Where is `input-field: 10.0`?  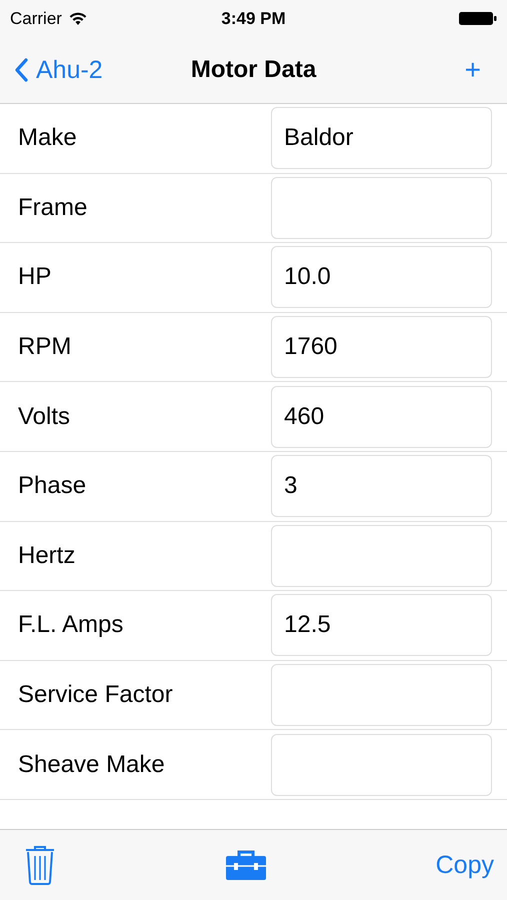 input-field: 10.0 is located at coordinates (381, 277).